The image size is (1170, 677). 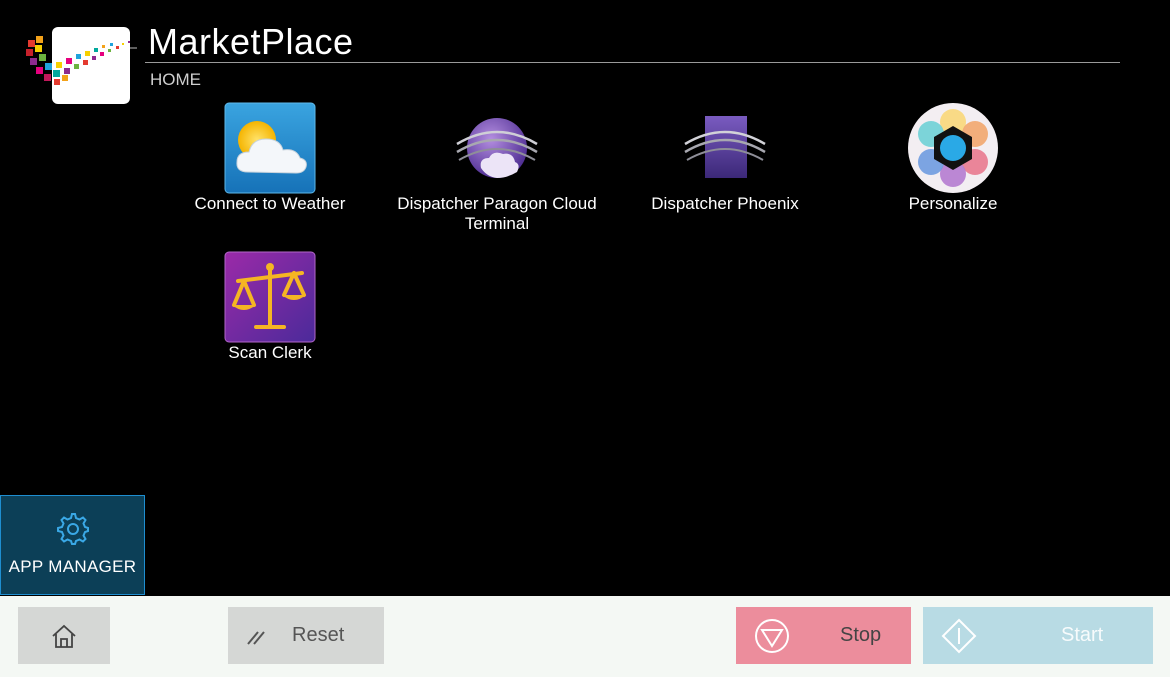 I want to click on start-icon, so click(x=959, y=635).